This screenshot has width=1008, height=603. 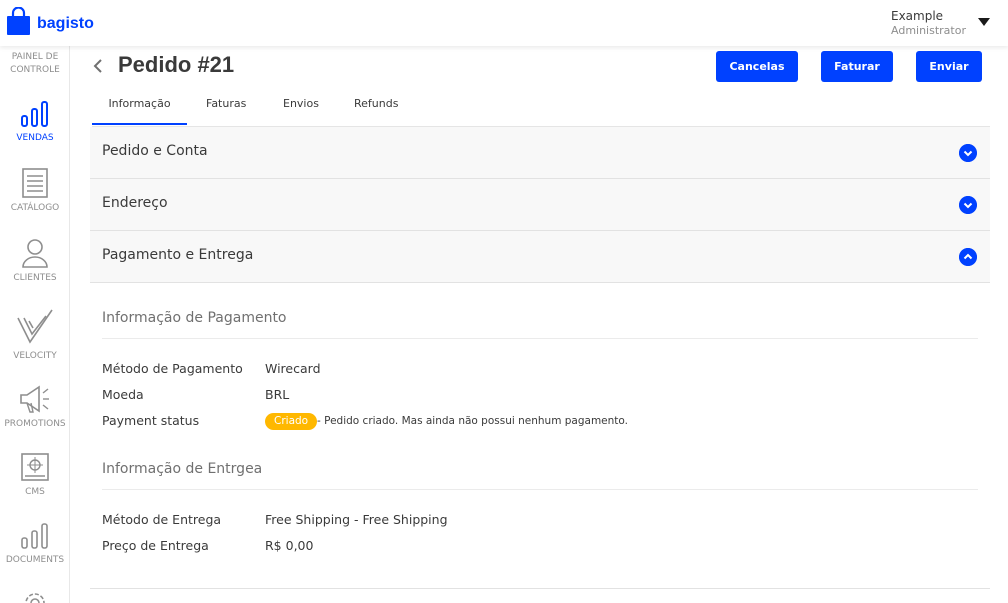 What do you see at coordinates (949, 66) in the screenshot?
I see `ship-button: Enviar` at bounding box center [949, 66].